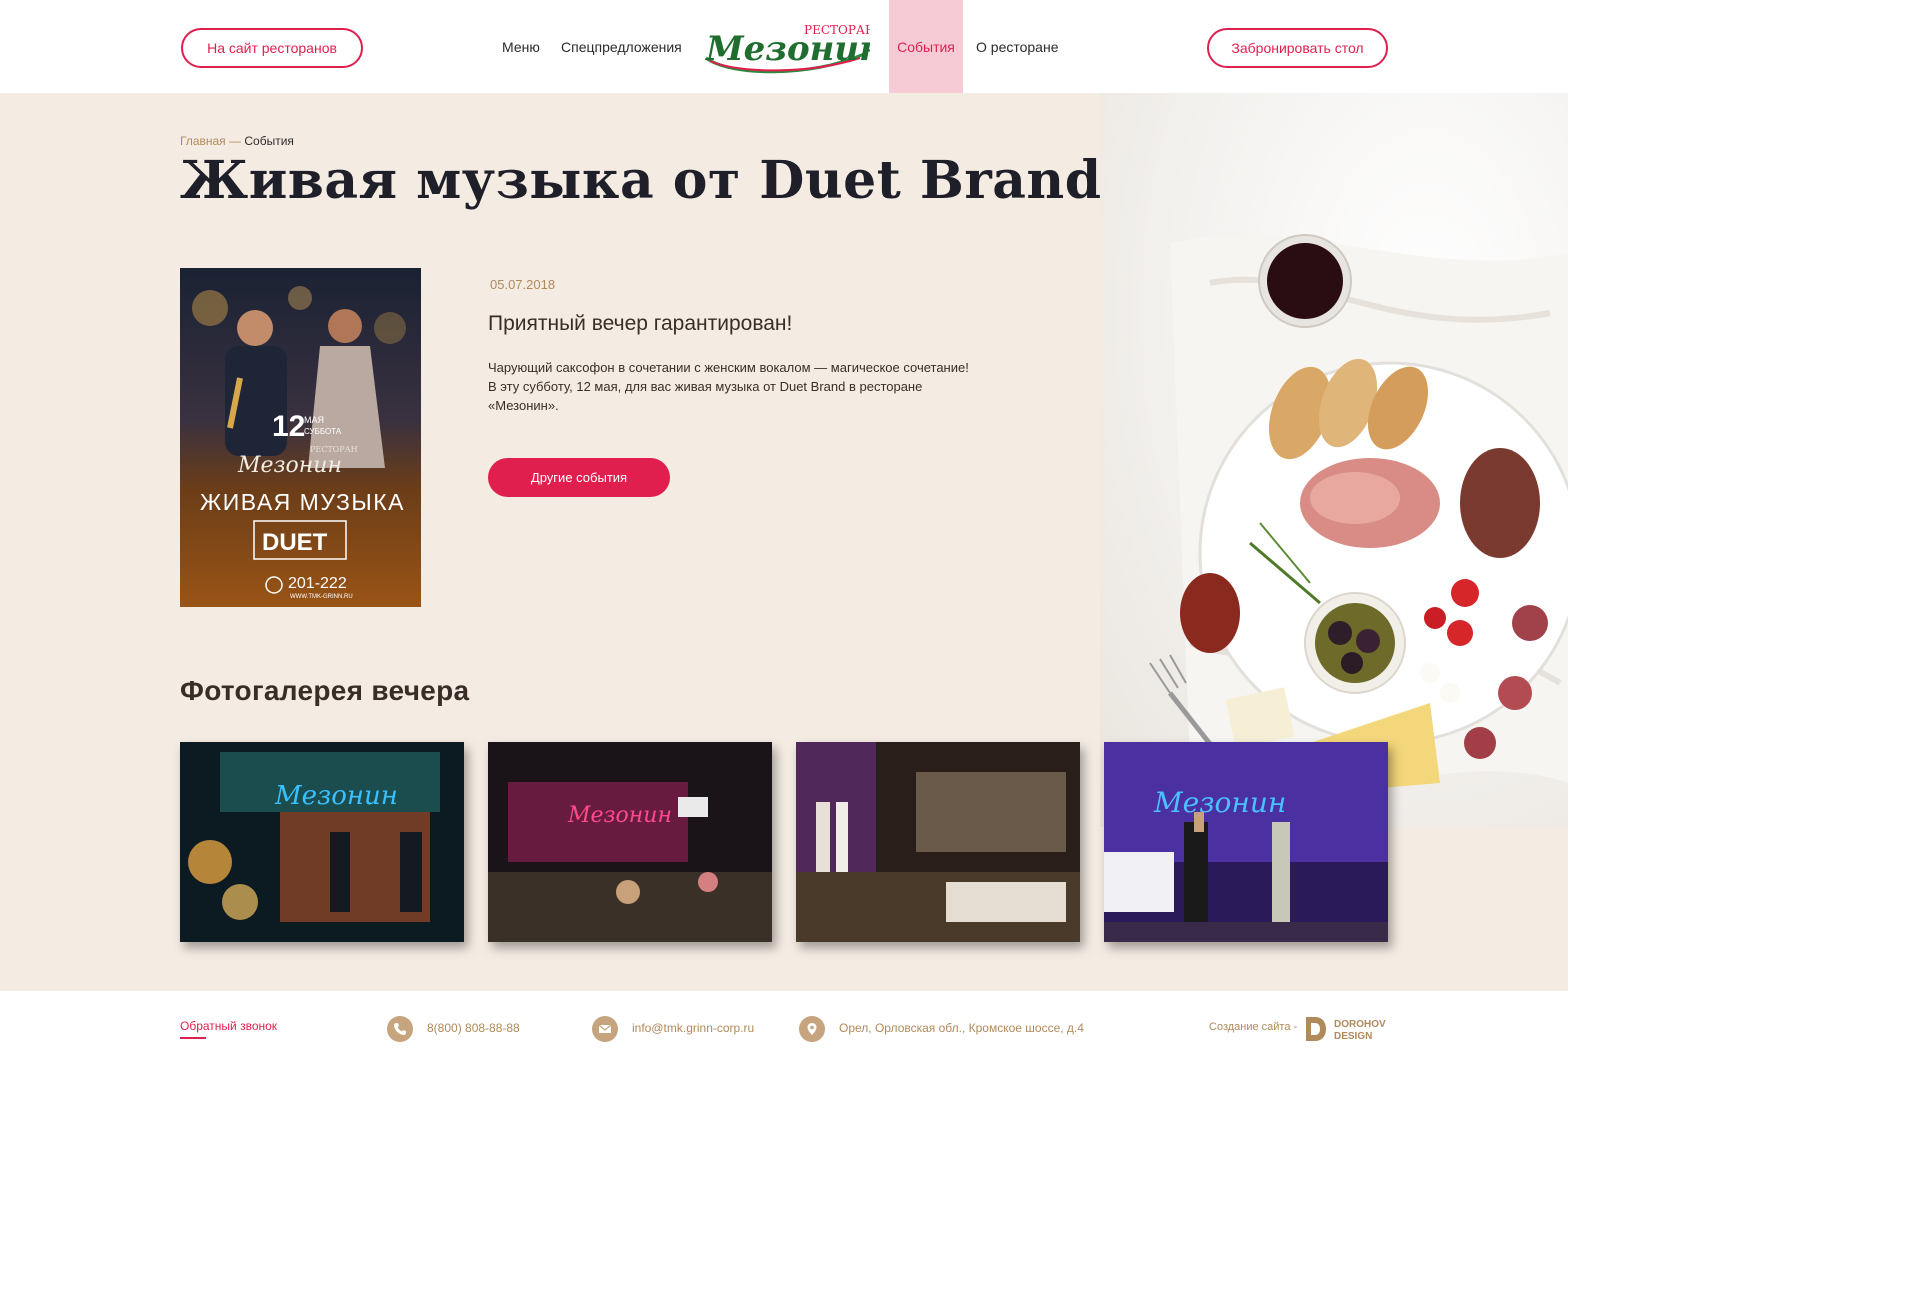 This screenshot has height=1304, width=1920. What do you see at coordinates (1253, 1027) in the screenshot?
I see `site-credit: Создание сайта -` at bounding box center [1253, 1027].